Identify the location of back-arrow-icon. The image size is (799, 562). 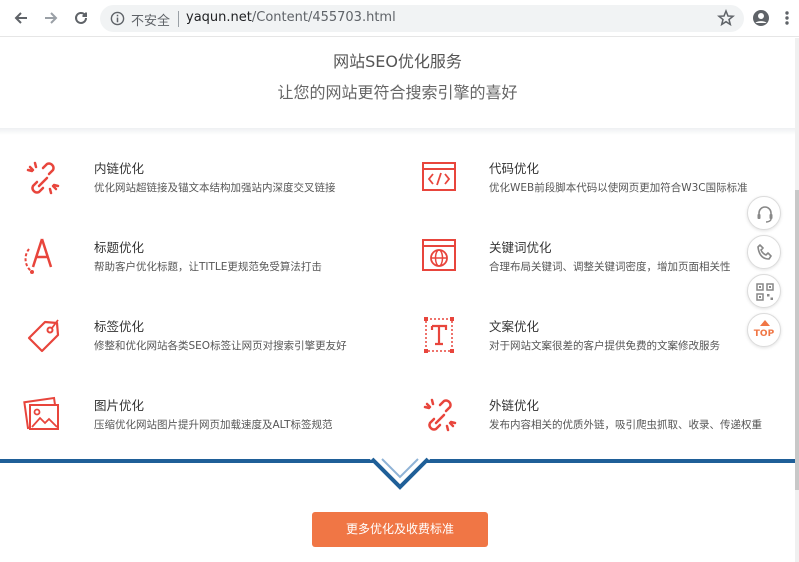
(21, 18).